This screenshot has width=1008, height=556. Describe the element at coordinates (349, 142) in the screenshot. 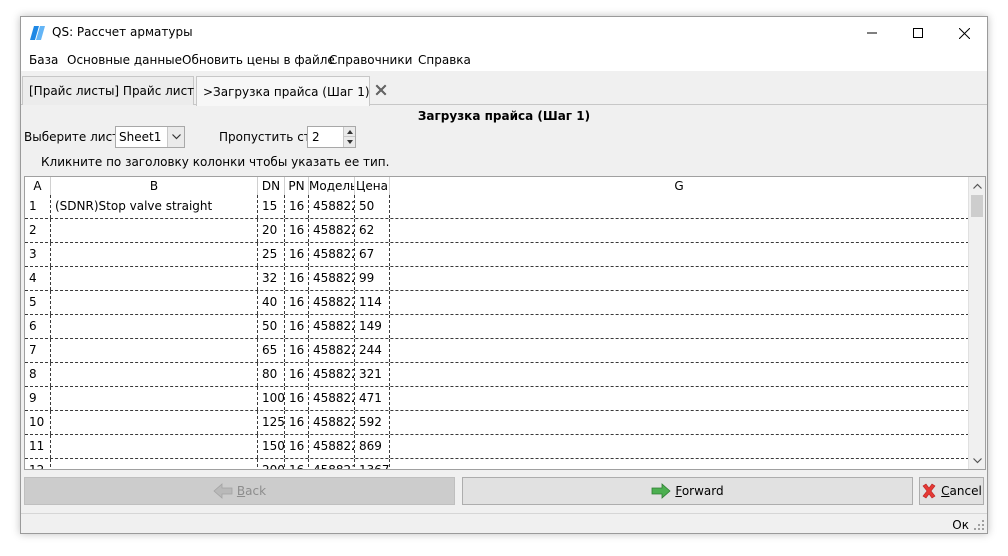

I see `stepper-down-icon` at that location.